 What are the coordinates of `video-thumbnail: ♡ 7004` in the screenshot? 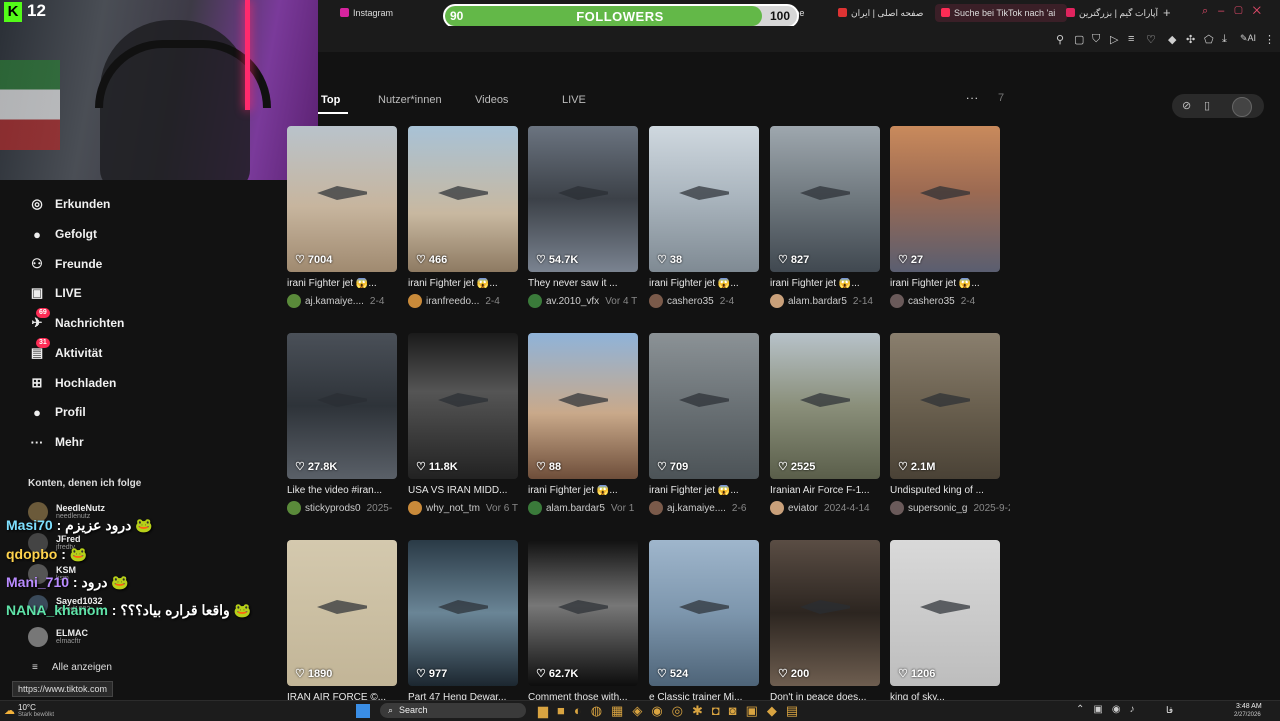 It's located at (342, 199).